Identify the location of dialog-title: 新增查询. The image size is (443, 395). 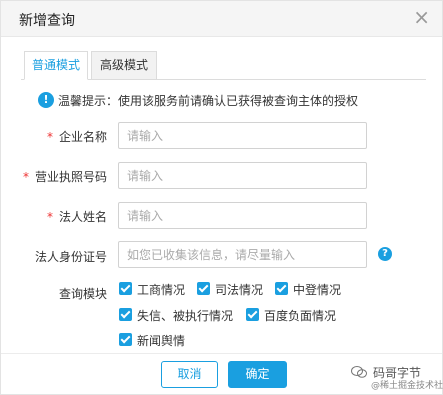
(47, 21).